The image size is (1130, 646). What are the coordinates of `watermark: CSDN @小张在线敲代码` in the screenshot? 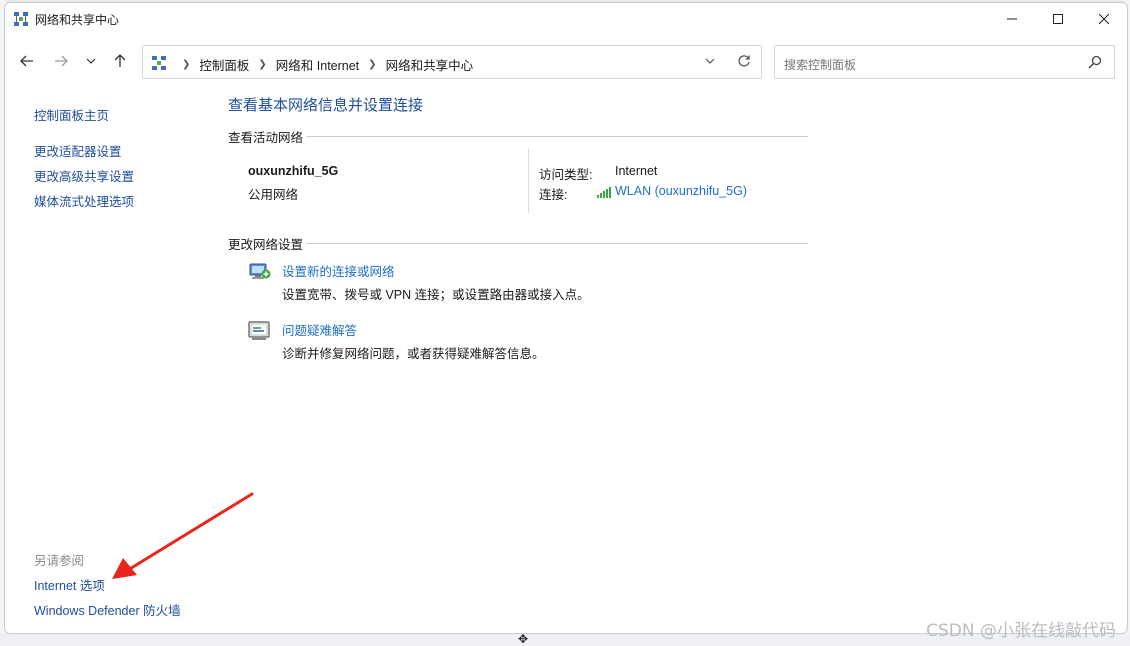 It's located at (1021, 631).